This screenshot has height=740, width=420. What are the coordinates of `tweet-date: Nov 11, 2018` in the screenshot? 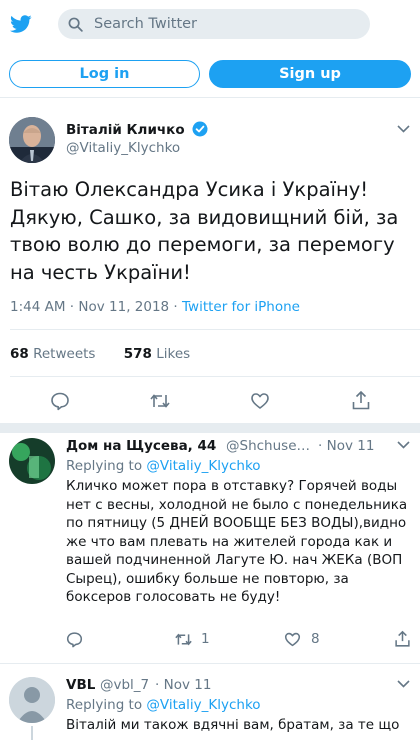 It's located at (123, 307).